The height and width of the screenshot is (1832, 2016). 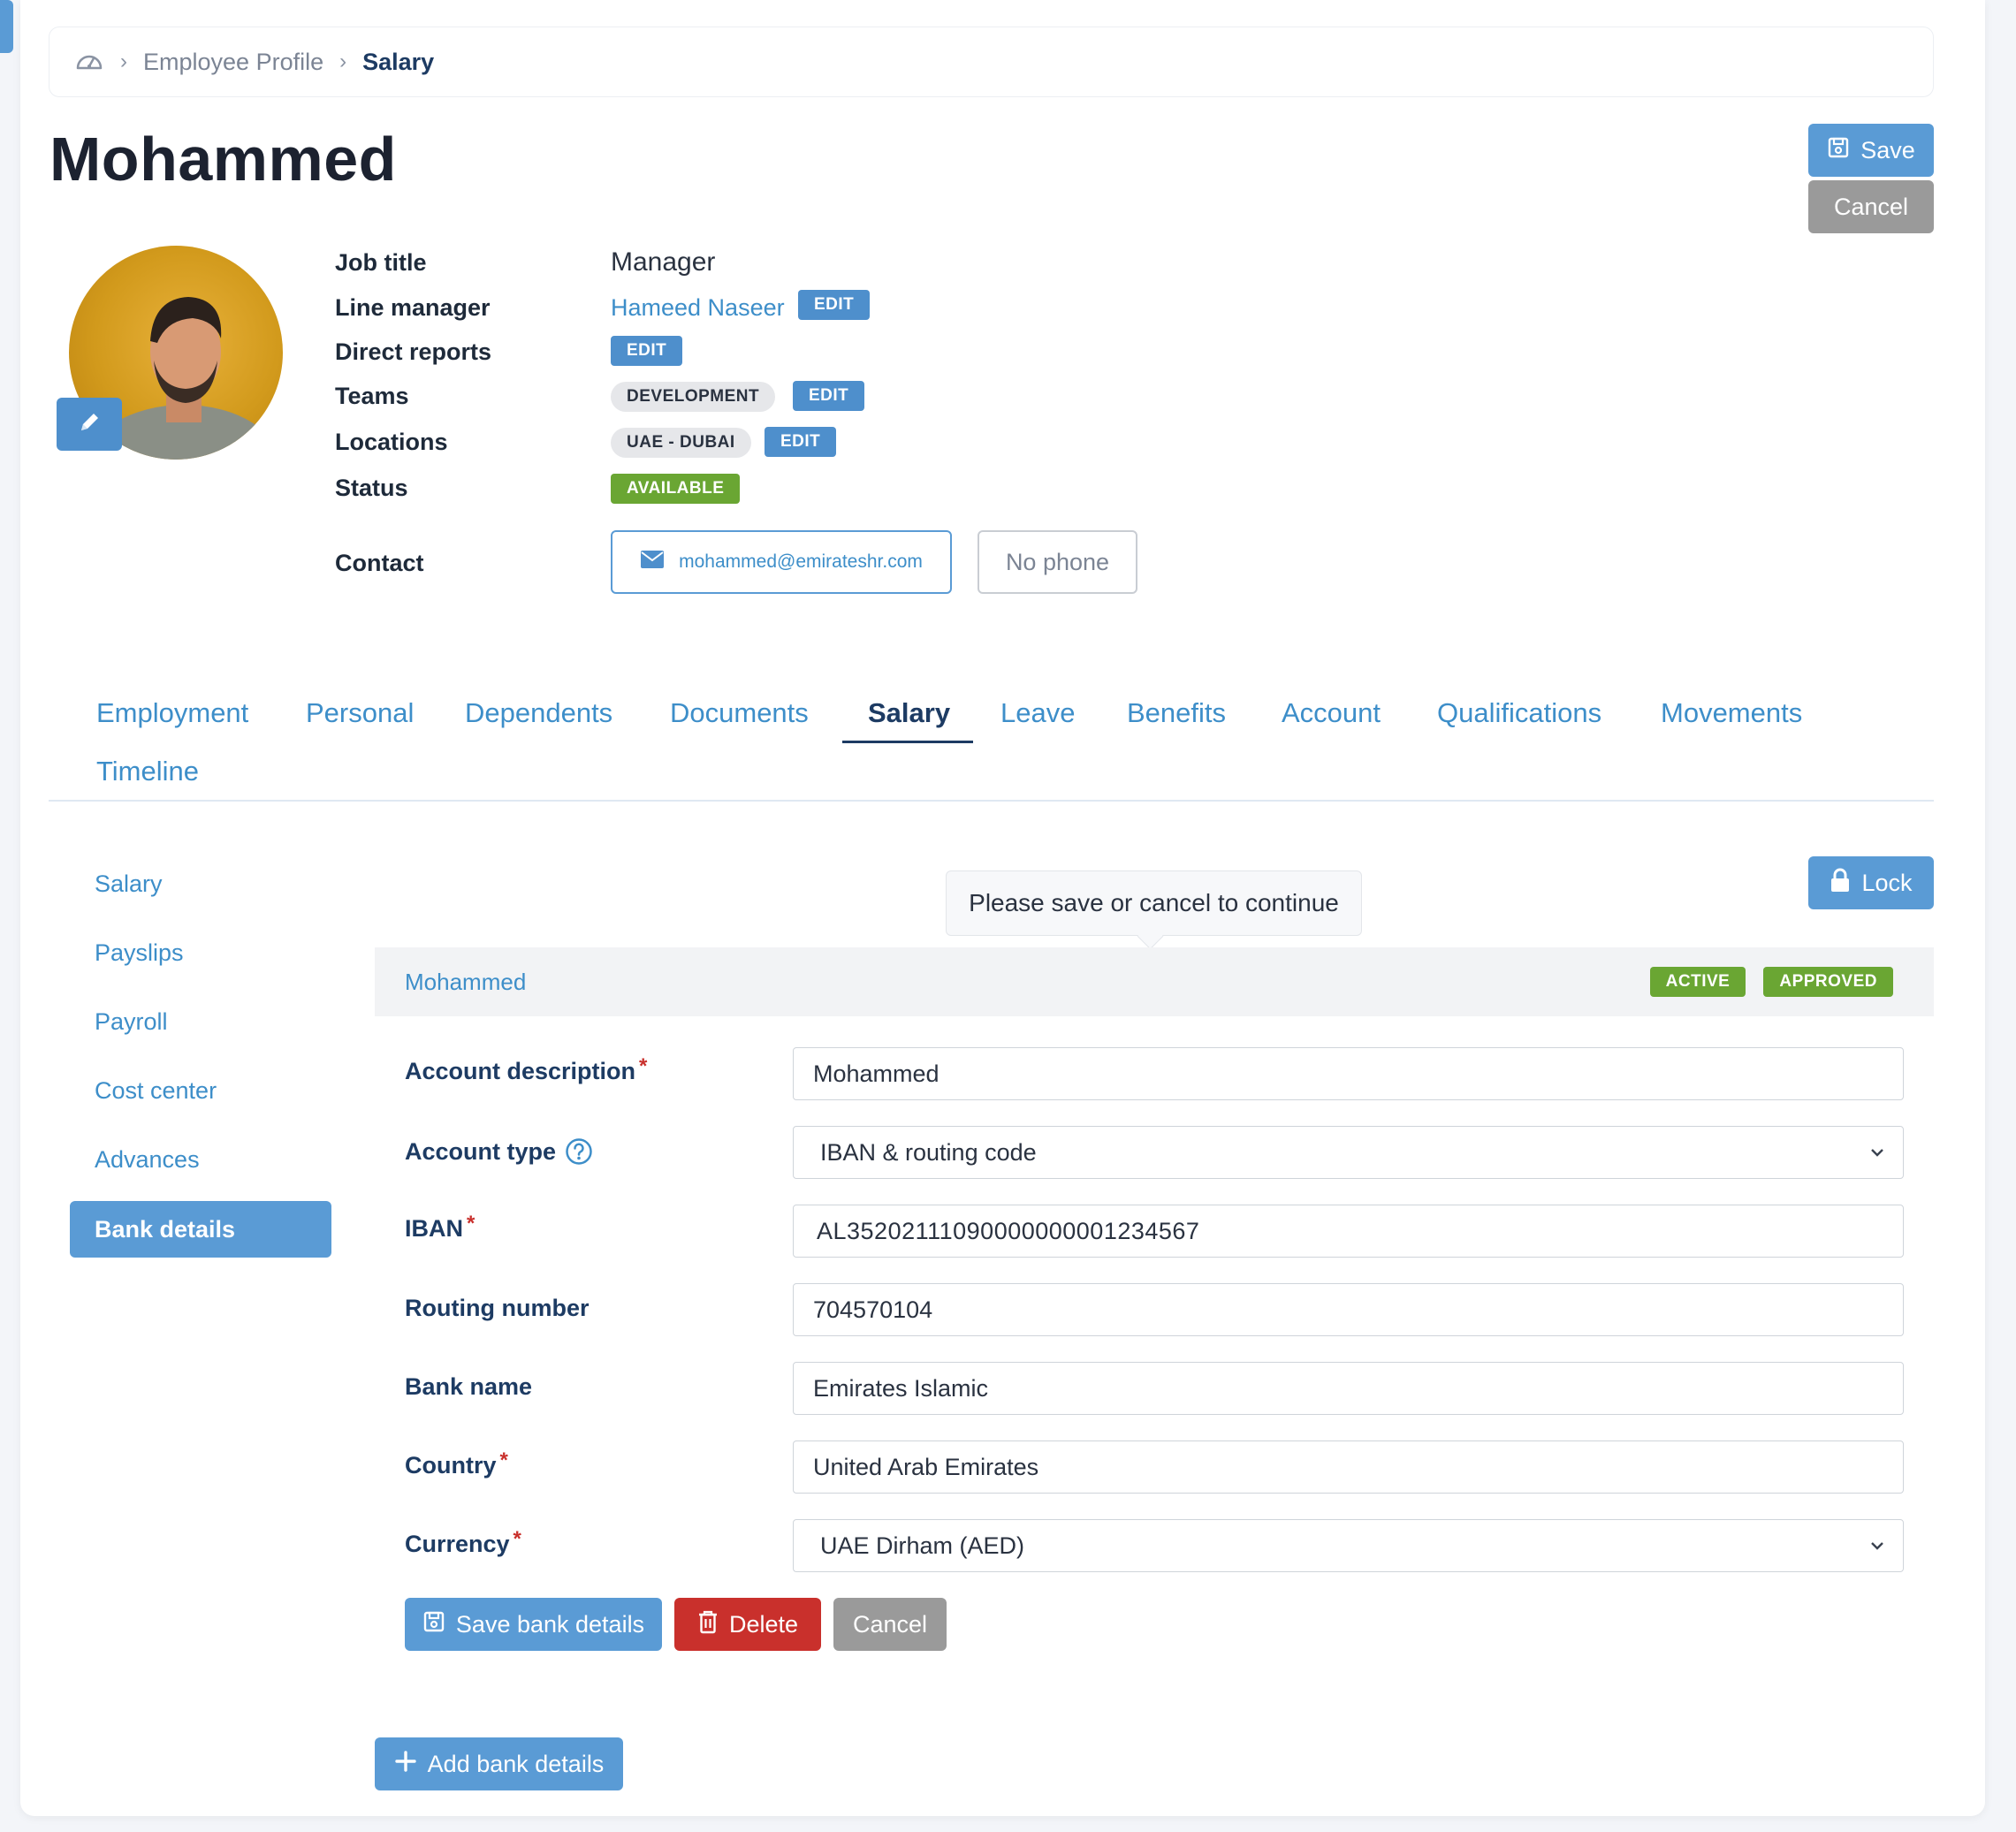 What do you see at coordinates (908, 742) in the screenshot?
I see `active-tab-indicator` at bounding box center [908, 742].